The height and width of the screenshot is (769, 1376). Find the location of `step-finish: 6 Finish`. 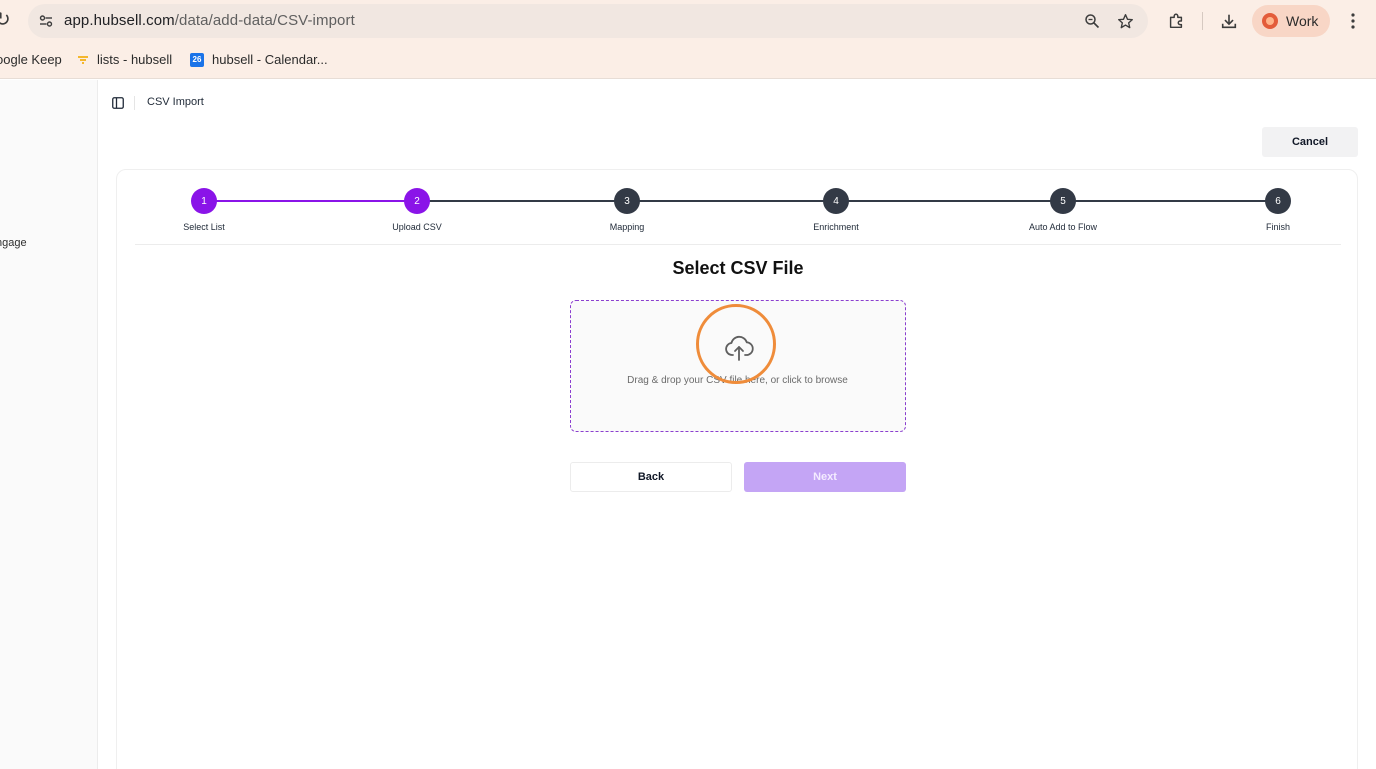

step-finish: 6 Finish is located at coordinates (1278, 210).